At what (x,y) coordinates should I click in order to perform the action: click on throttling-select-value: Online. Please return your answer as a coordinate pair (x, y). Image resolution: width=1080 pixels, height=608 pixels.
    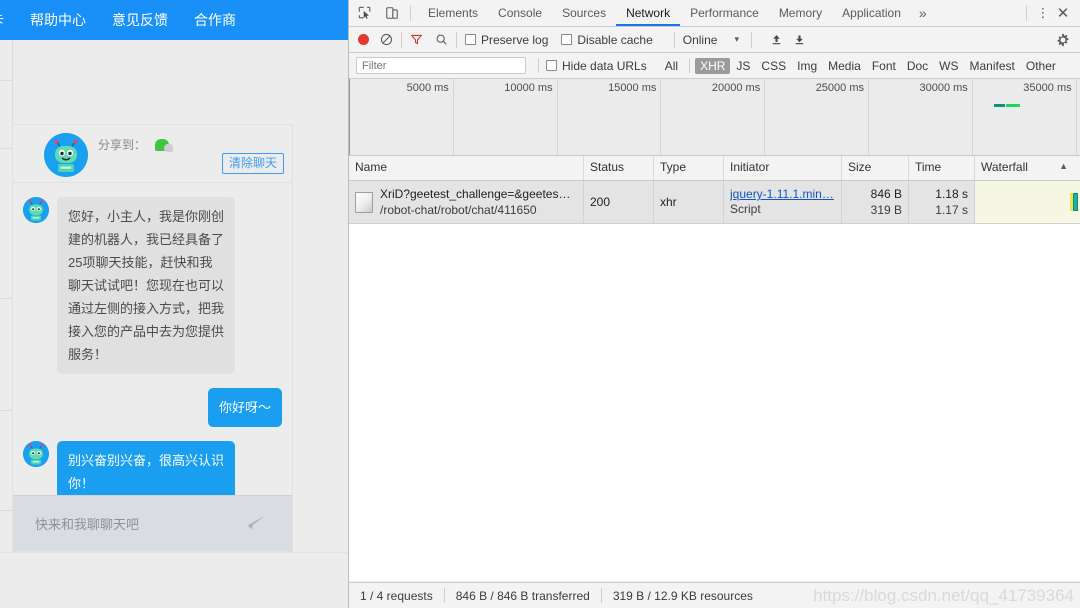
    Looking at the image, I should click on (700, 40).